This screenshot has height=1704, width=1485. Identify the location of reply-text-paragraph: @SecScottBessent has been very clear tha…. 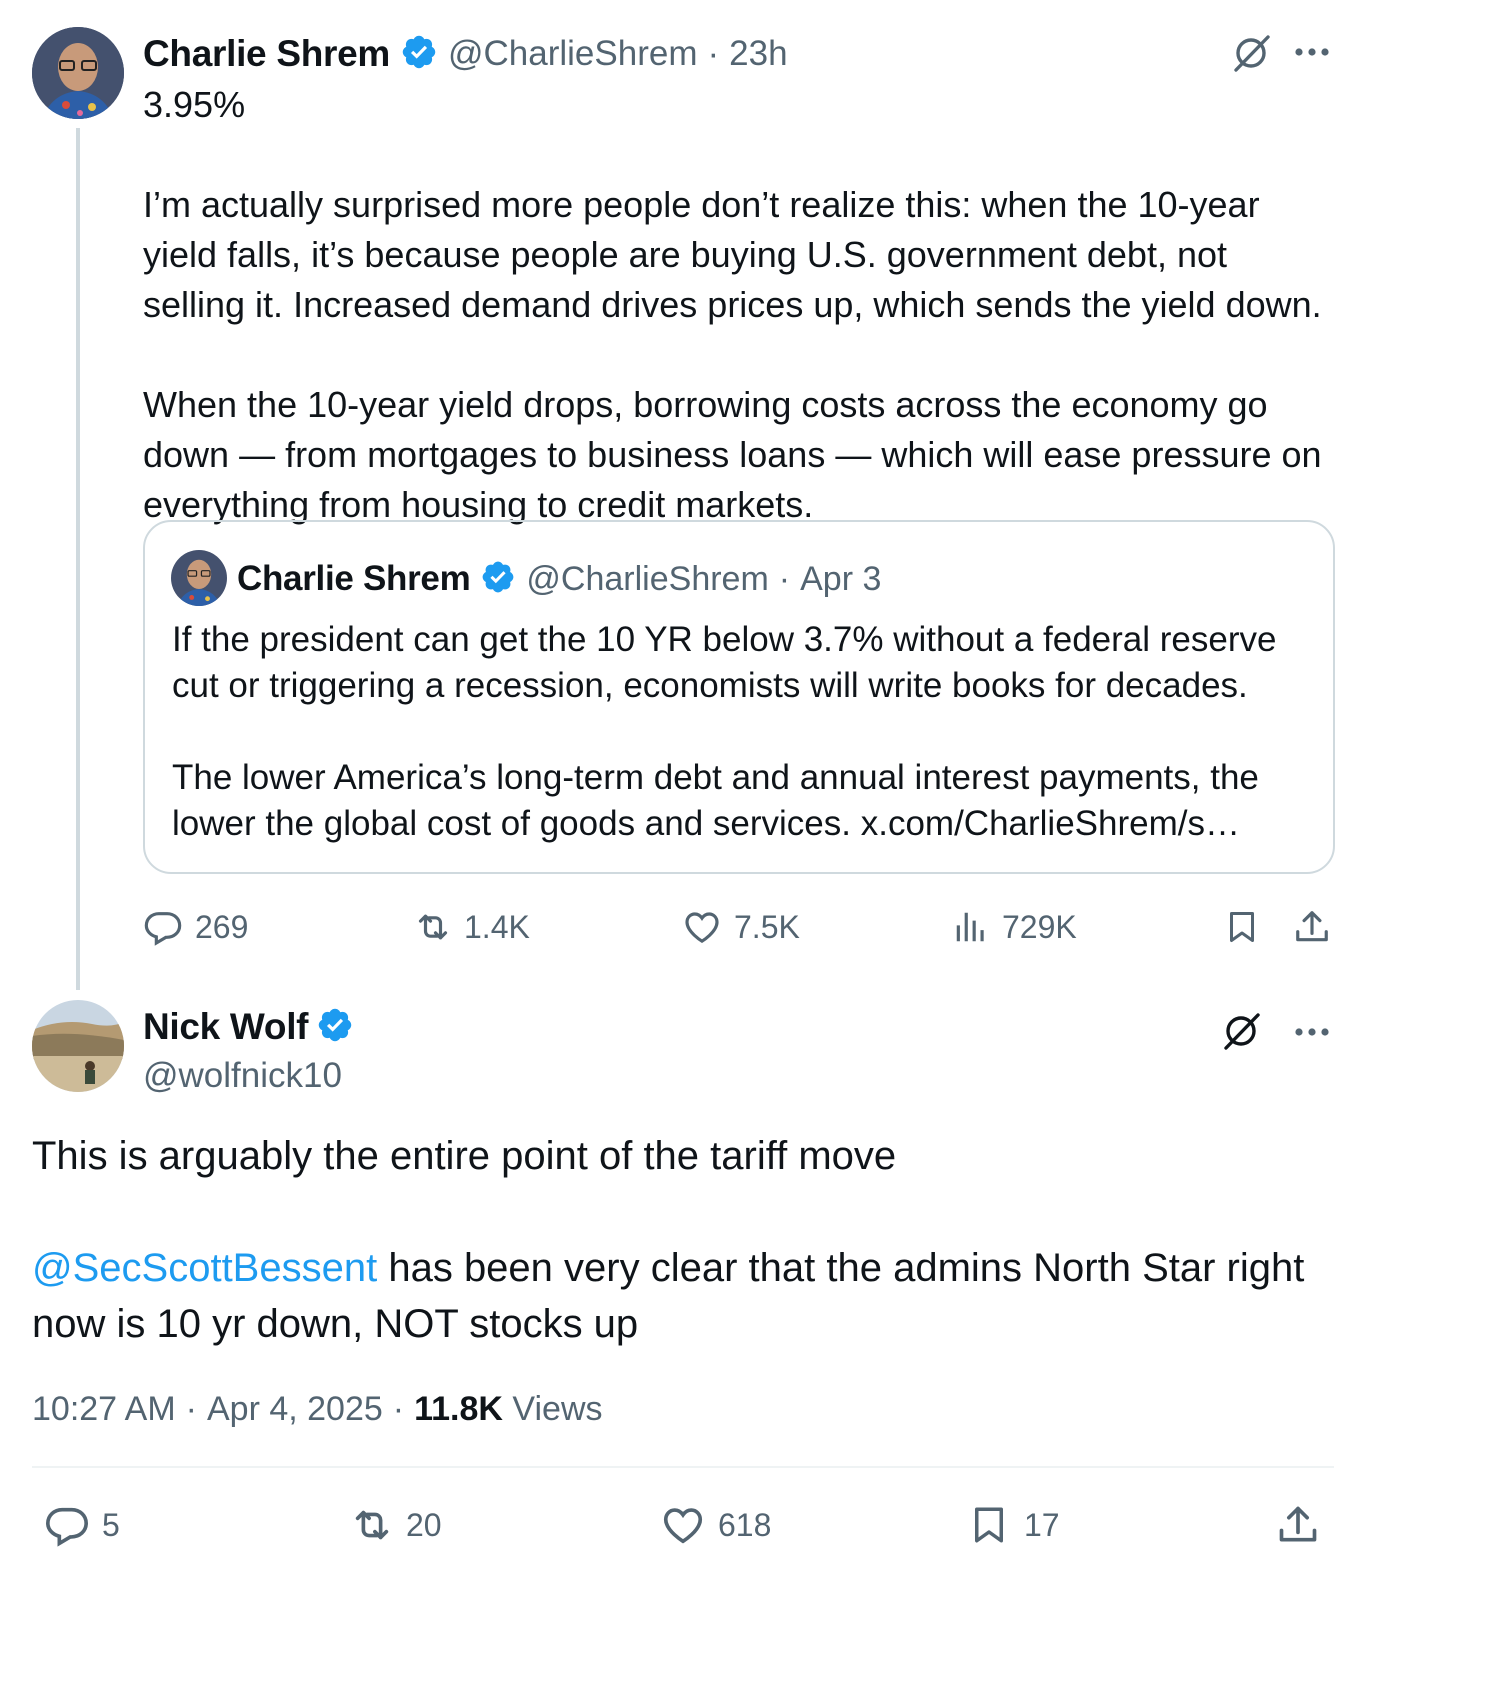
(677, 1296).